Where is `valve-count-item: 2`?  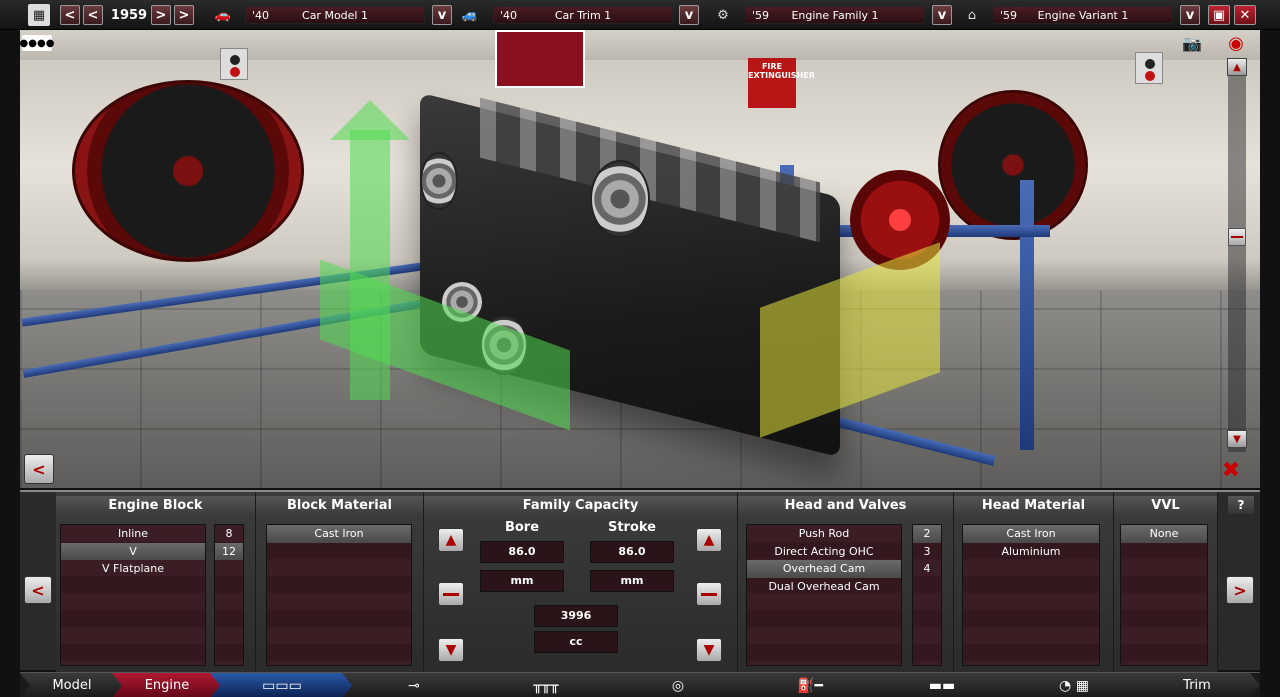 valve-count-item: 2 is located at coordinates (927, 534).